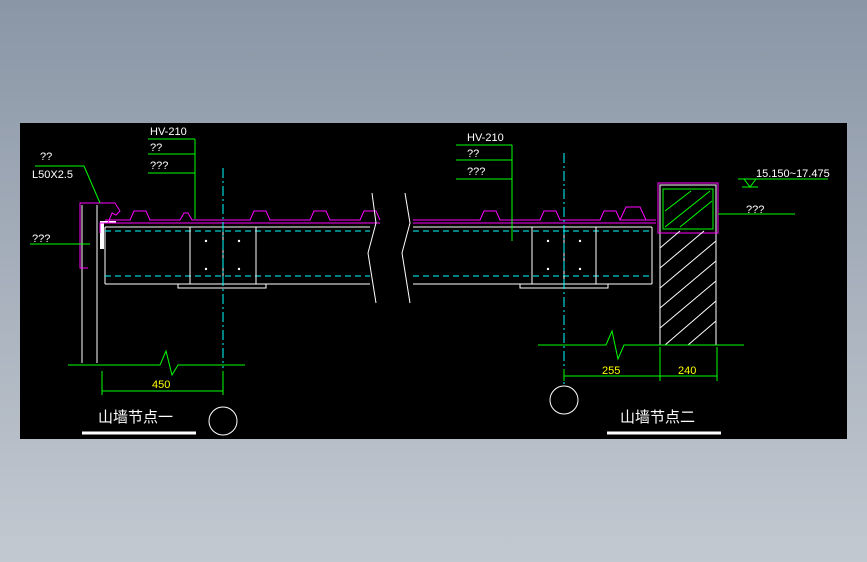  I want to click on dimension-450: 450, so click(161, 385).